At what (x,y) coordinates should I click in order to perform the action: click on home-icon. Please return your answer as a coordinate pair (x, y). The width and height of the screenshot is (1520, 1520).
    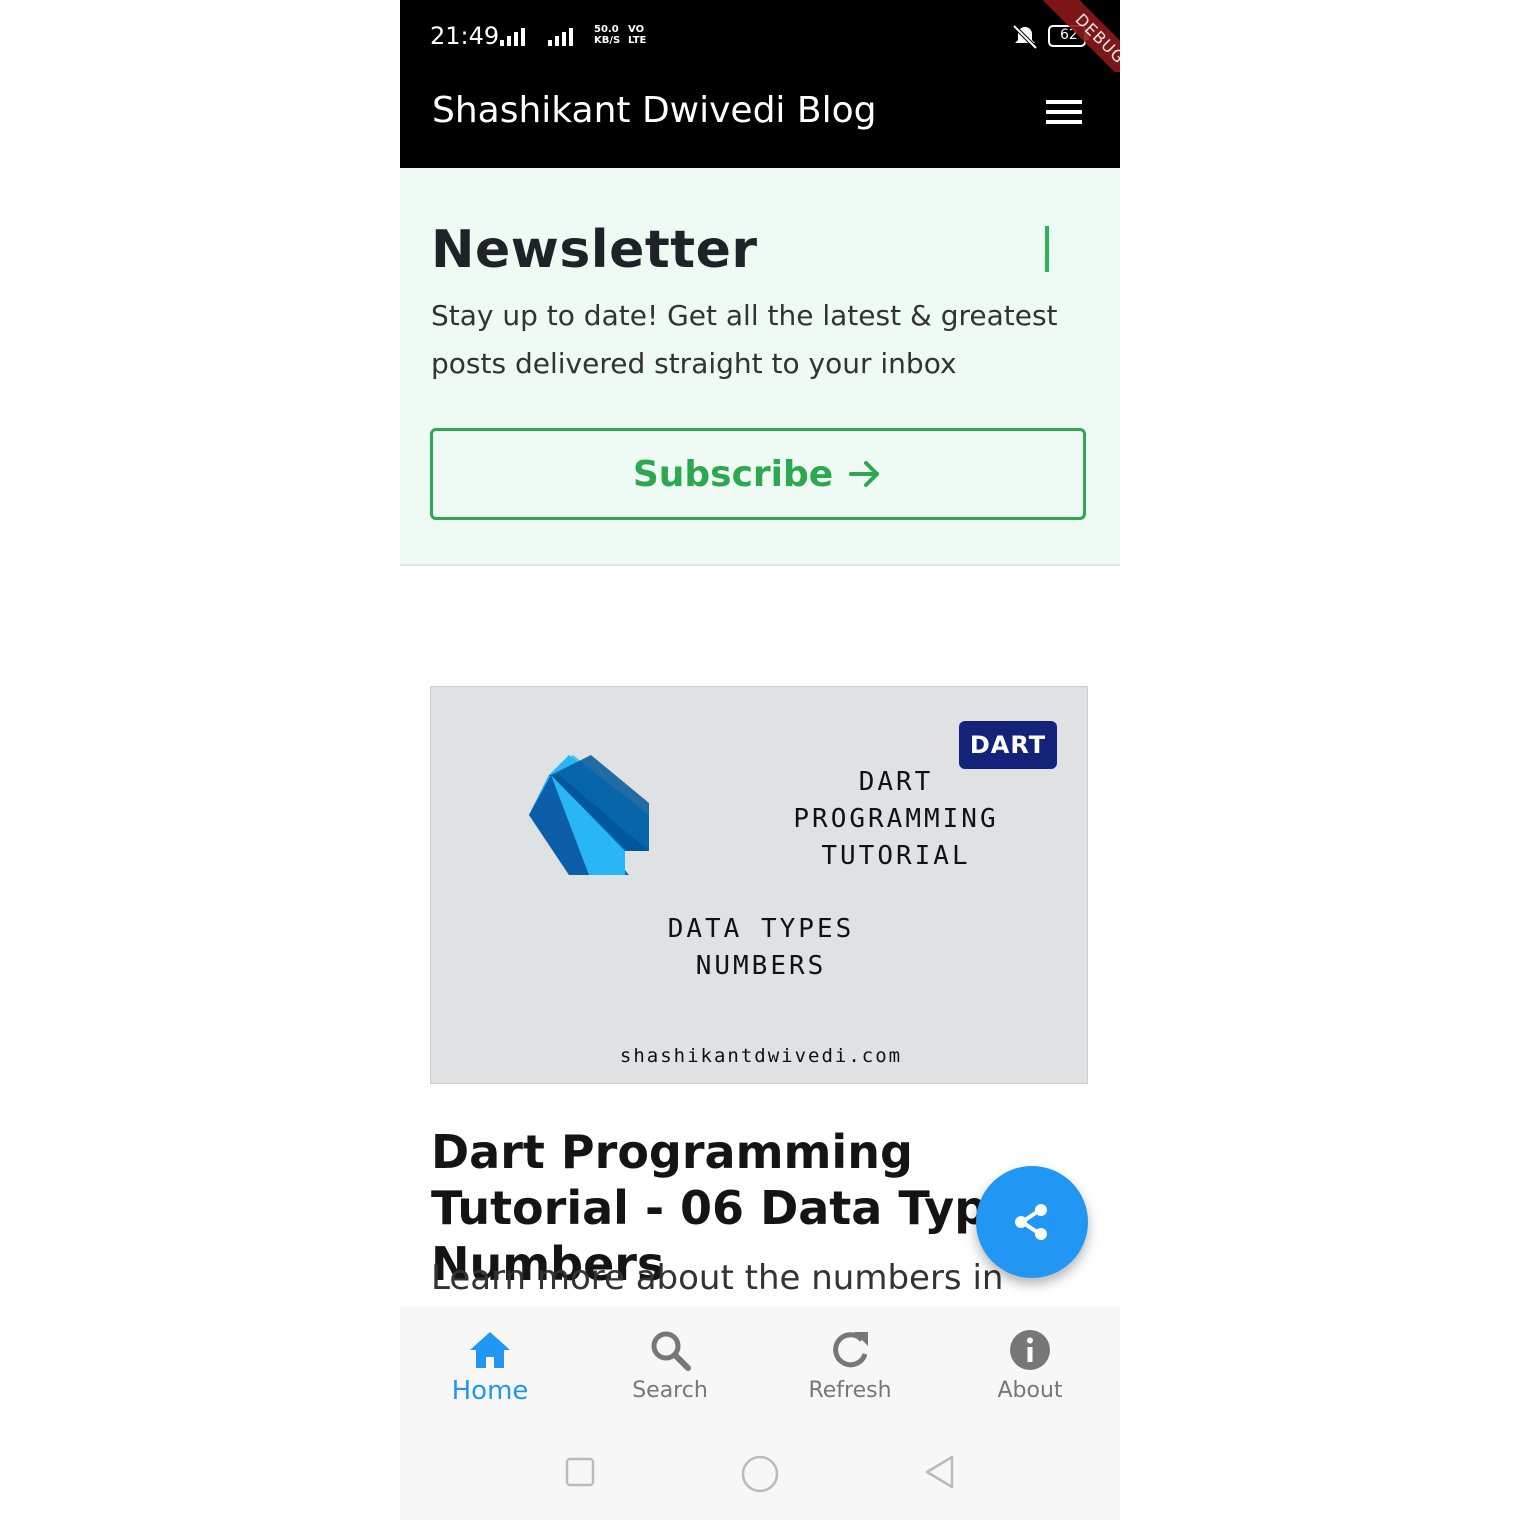
    Looking at the image, I should click on (490, 1350).